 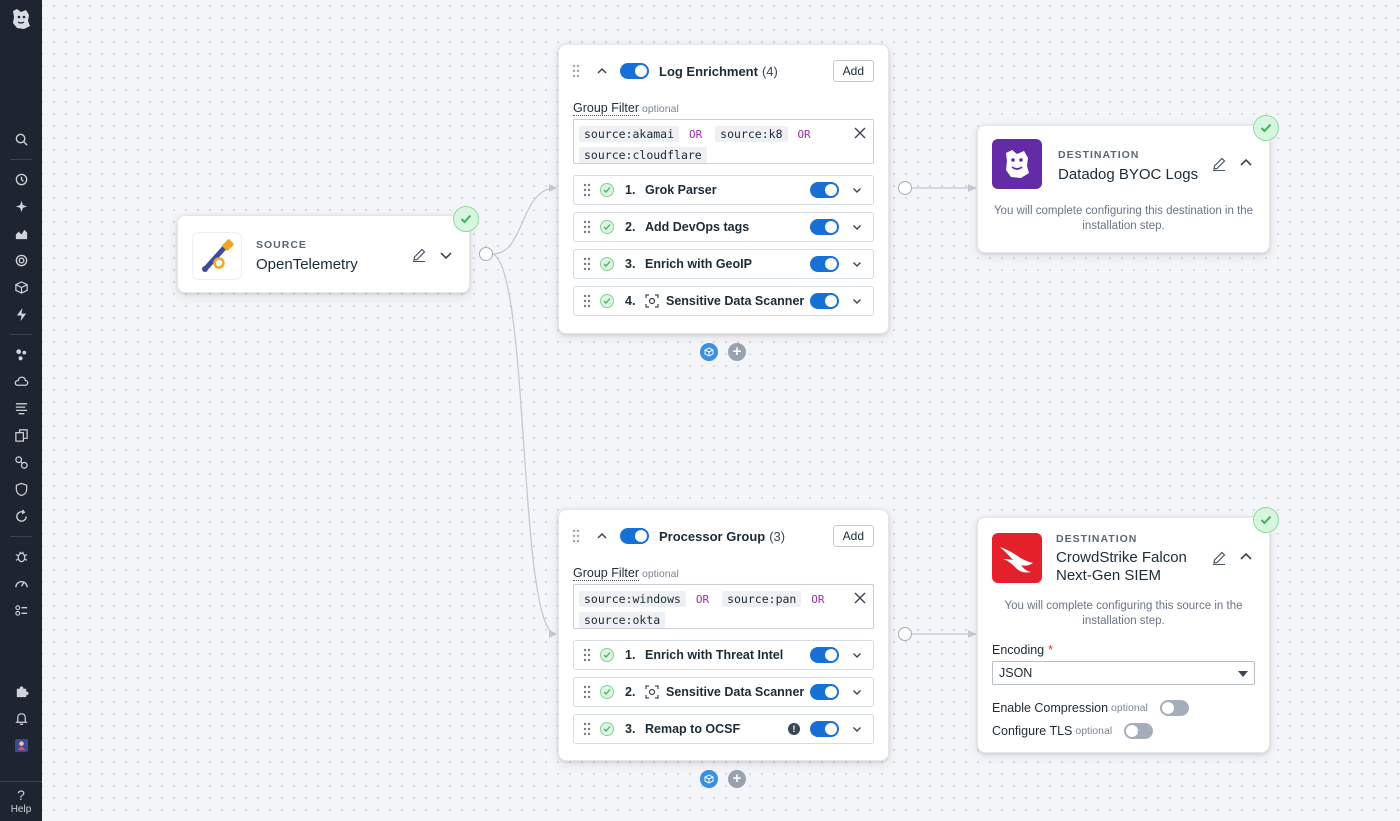 I want to click on processor-number: 4., so click(x=630, y=301).